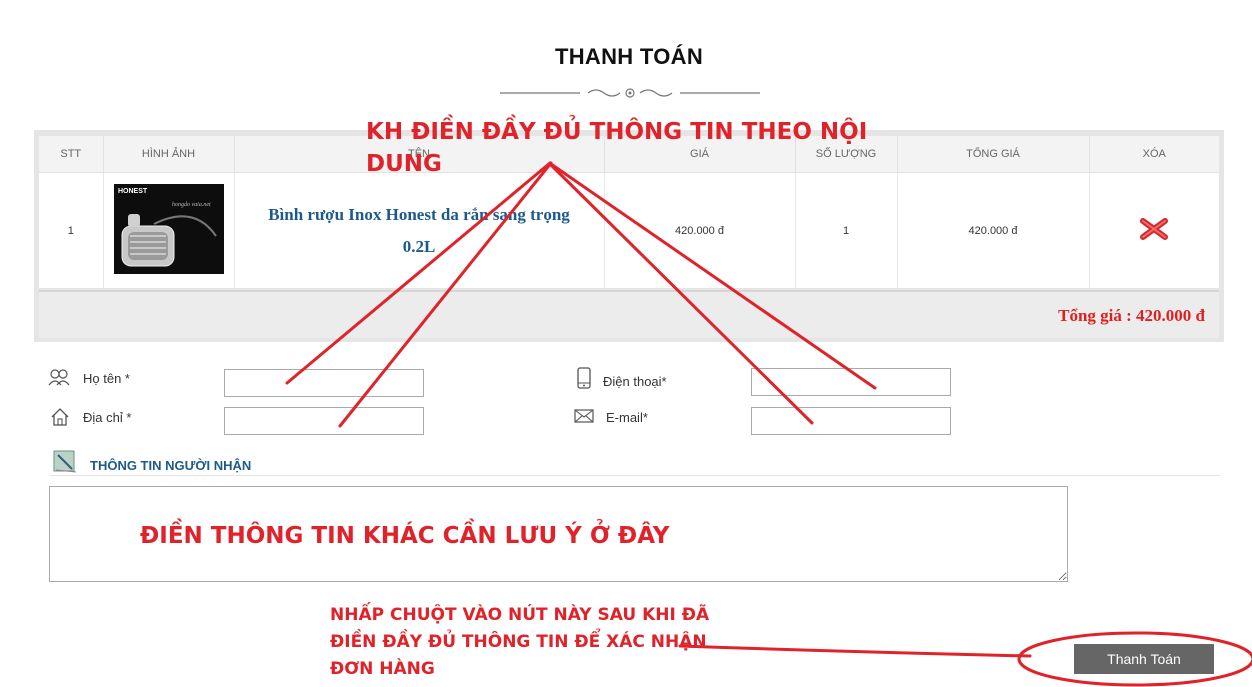  Describe the element at coordinates (171, 465) in the screenshot. I see `receiver-section-title: THÔNG TIN NGƯỜI NHẬN` at that location.